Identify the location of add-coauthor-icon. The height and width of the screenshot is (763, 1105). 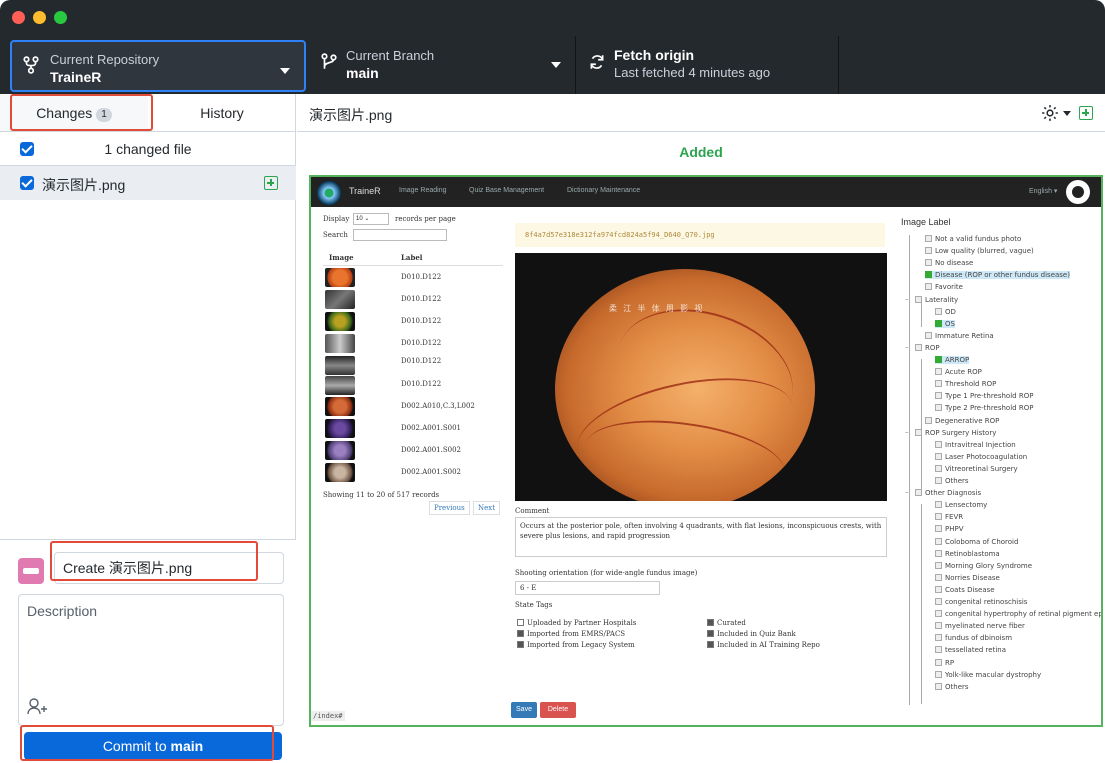
(38, 706).